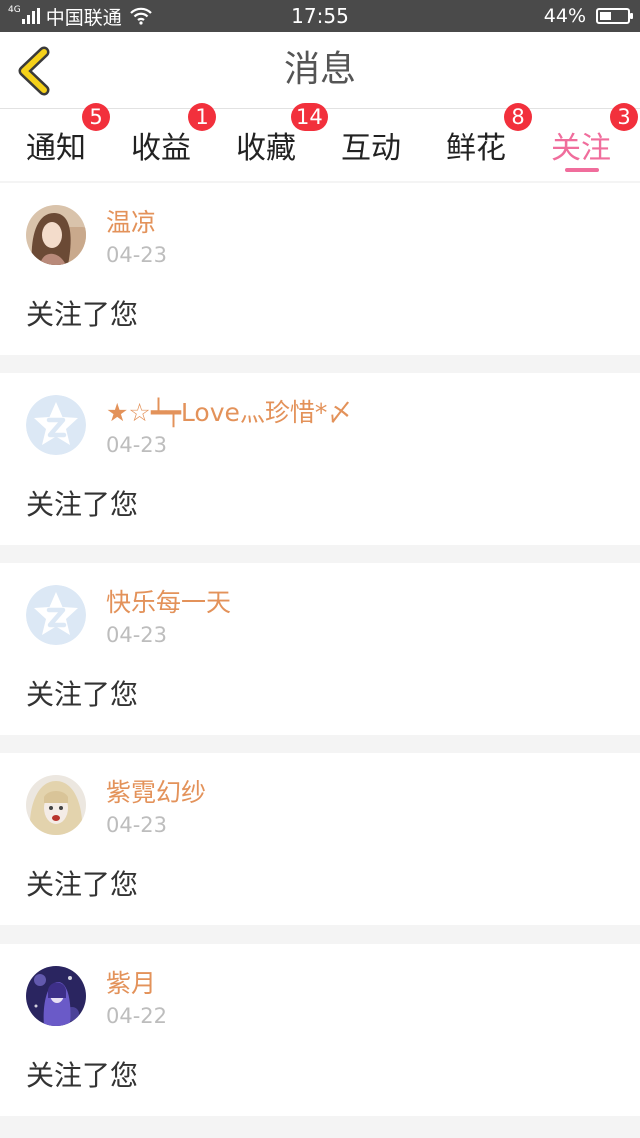 The height and width of the screenshot is (1138, 640). Describe the element at coordinates (229, 411) in the screenshot. I see `username: ★☆┷┯Love灬珍惜*〆` at that location.